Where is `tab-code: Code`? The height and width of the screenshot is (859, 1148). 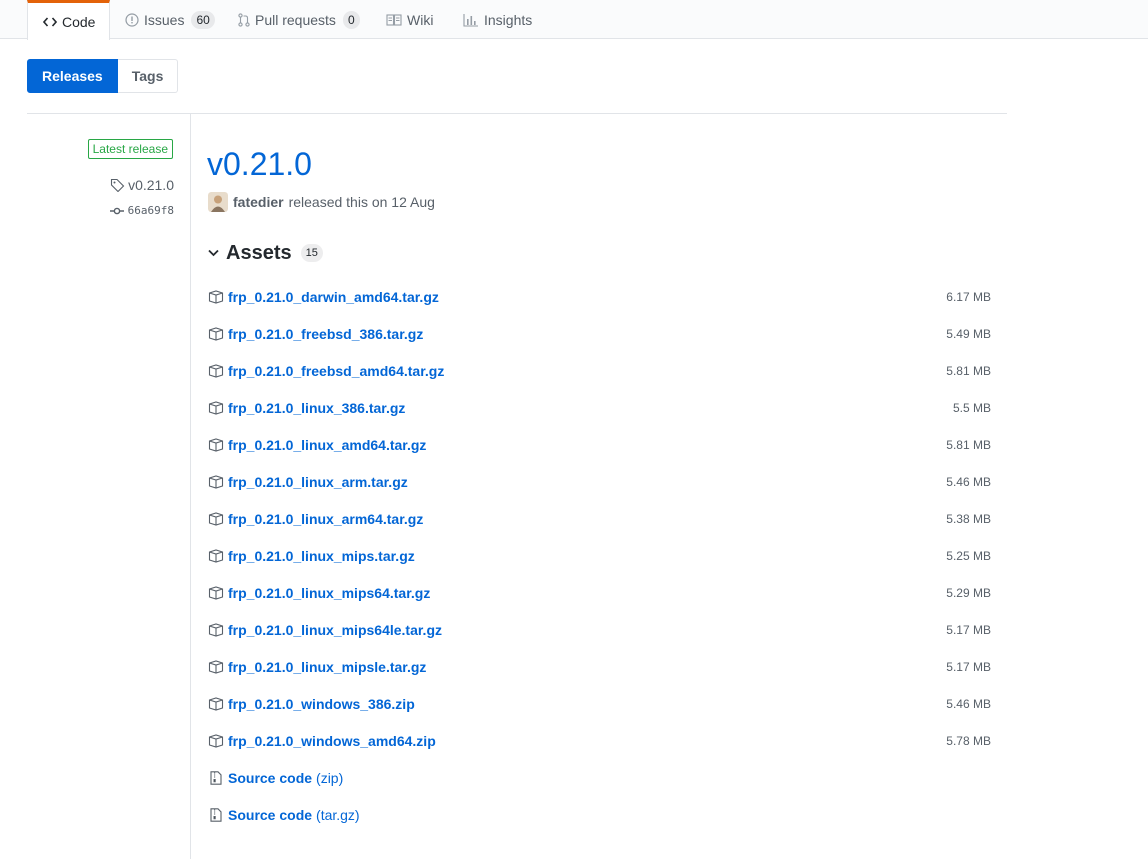 tab-code: Code is located at coordinates (69, 20).